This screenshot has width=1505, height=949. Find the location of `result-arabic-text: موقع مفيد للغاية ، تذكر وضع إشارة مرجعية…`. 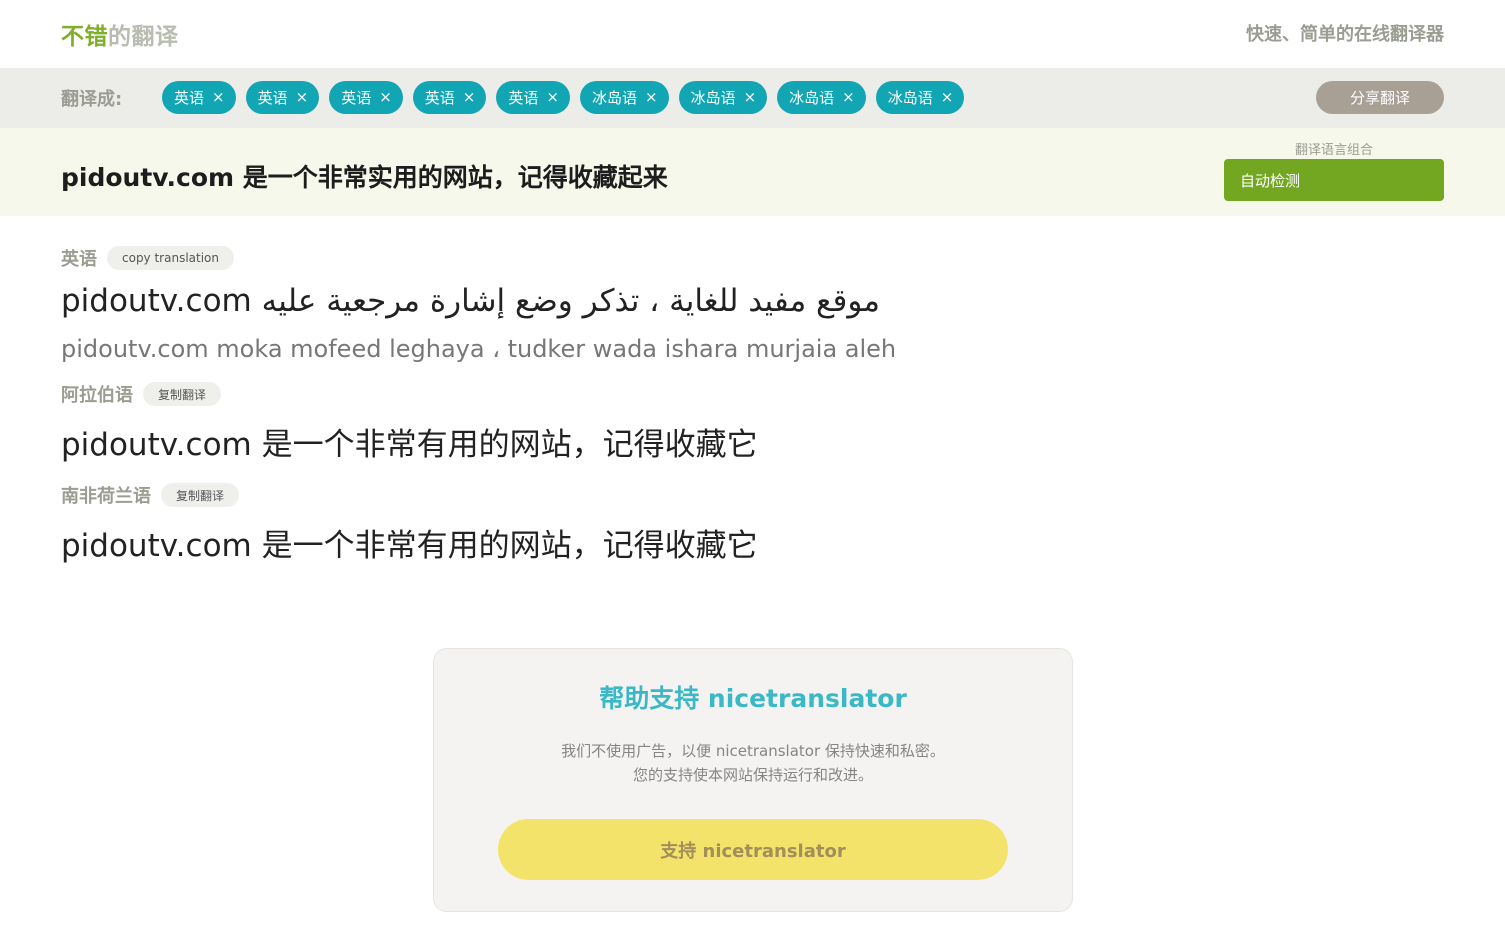

result-arabic-text: موقع مفيد للغاية ، تذكر وضع إشارة مرجعية… is located at coordinates (570, 301).